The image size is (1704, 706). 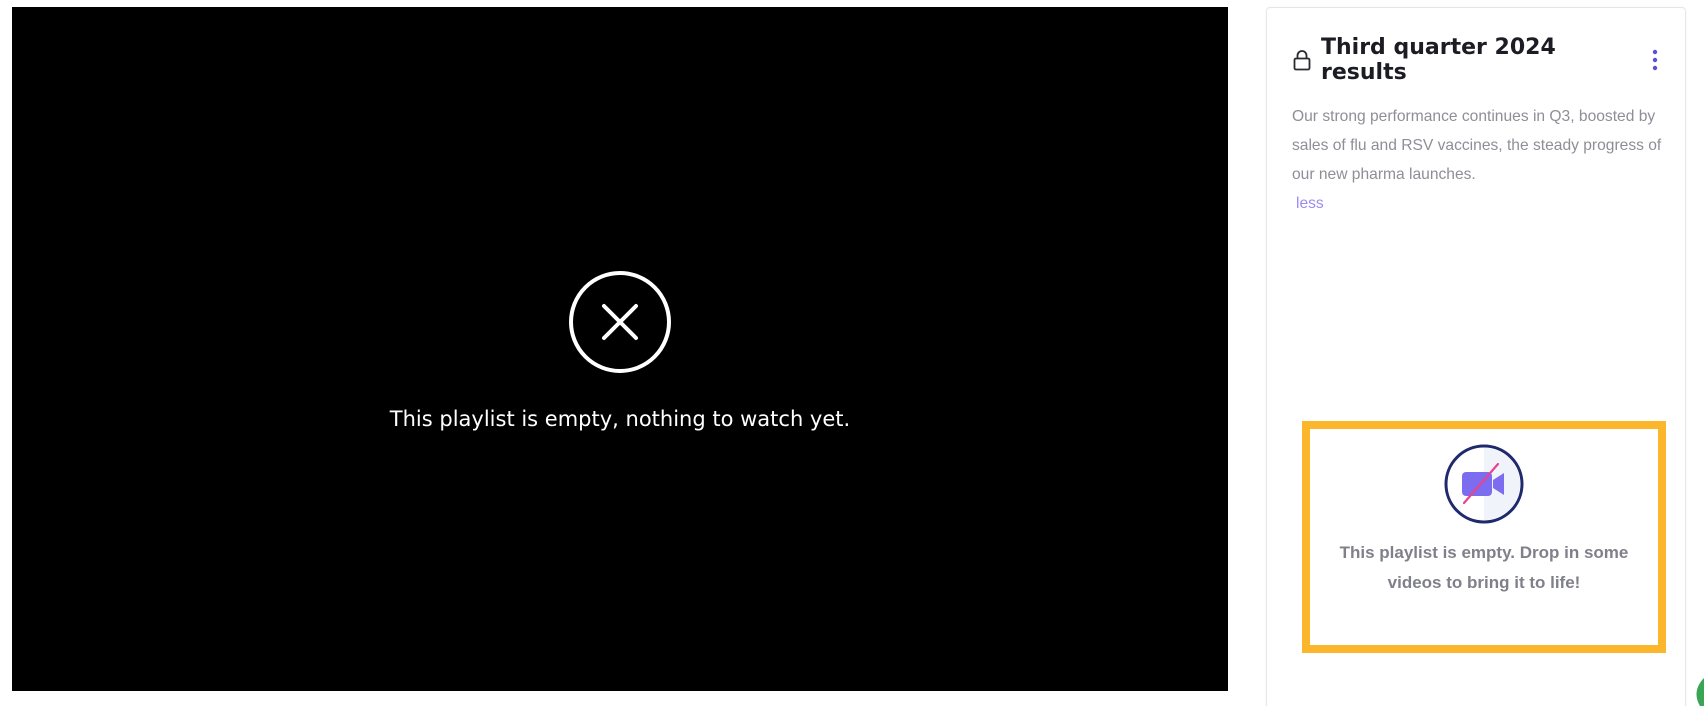 I want to click on more-options-button, so click(x=1655, y=60).